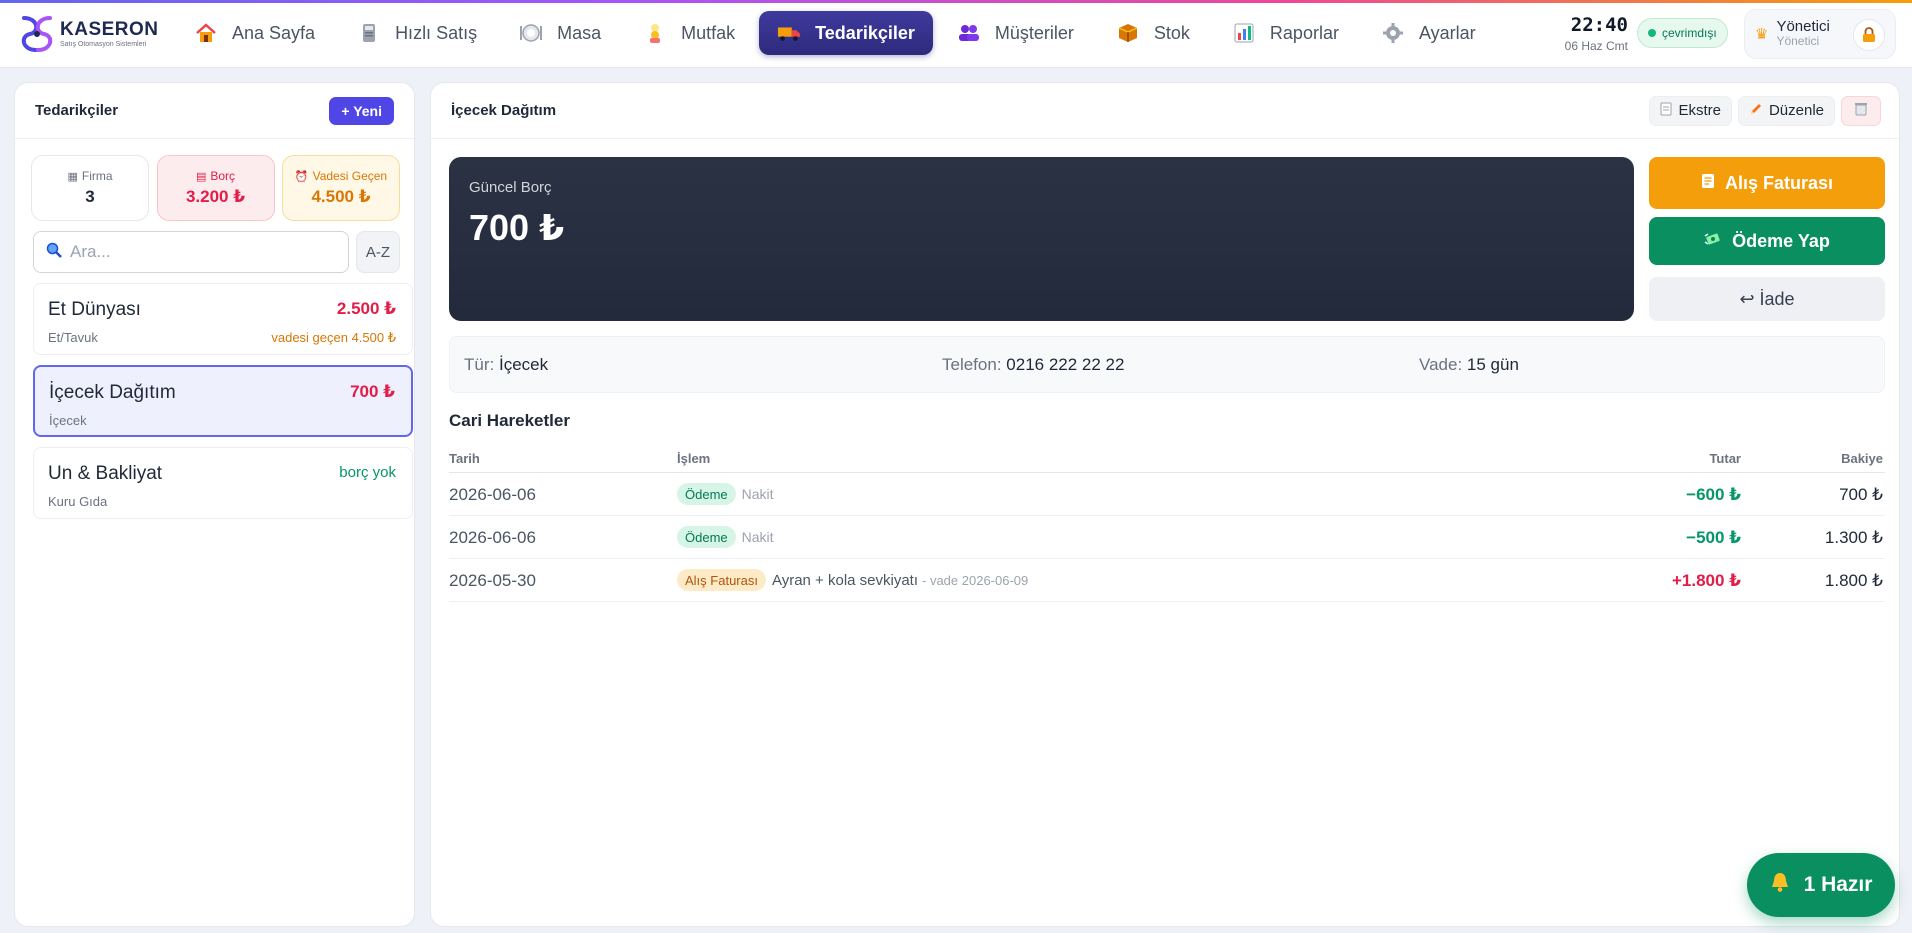  Describe the element at coordinates (1821, 885) in the screenshot. I see `ready-orders-button: 1 Hazır` at that location.